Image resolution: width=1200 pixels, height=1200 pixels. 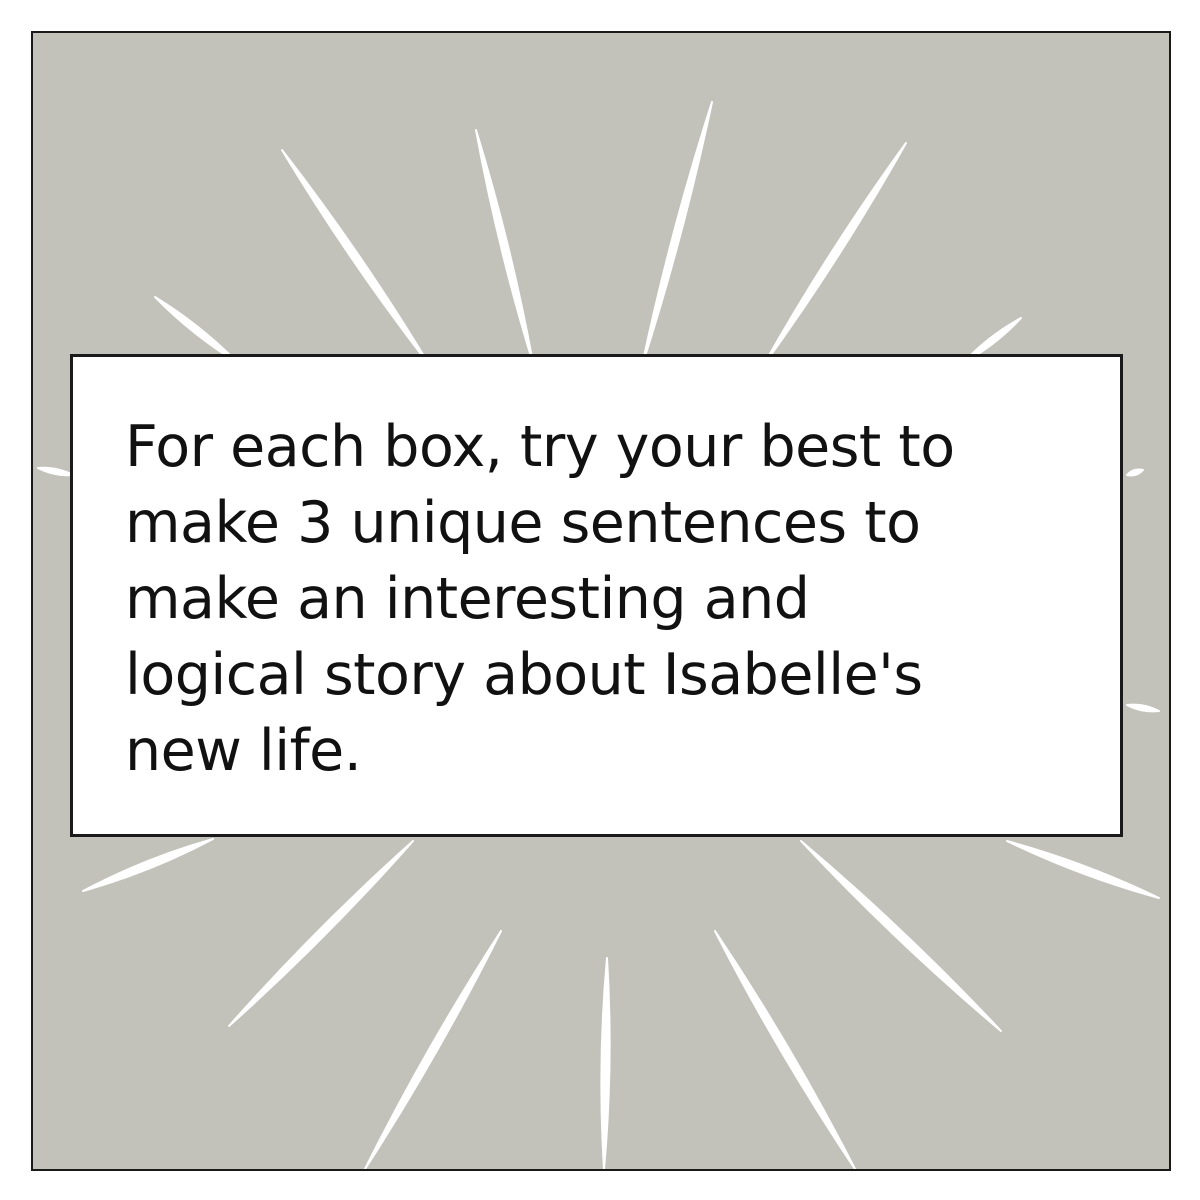 I want to click on instruction-line: new life., so click(x=243, y=751).